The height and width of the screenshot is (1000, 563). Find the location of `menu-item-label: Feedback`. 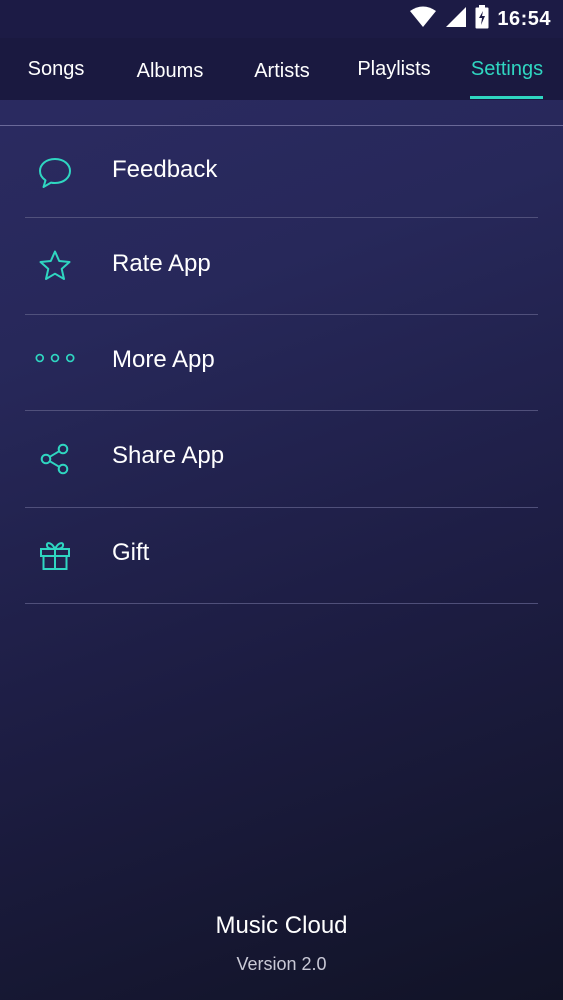

menu-item-label: Feedback is located at coordinates (165, 169).